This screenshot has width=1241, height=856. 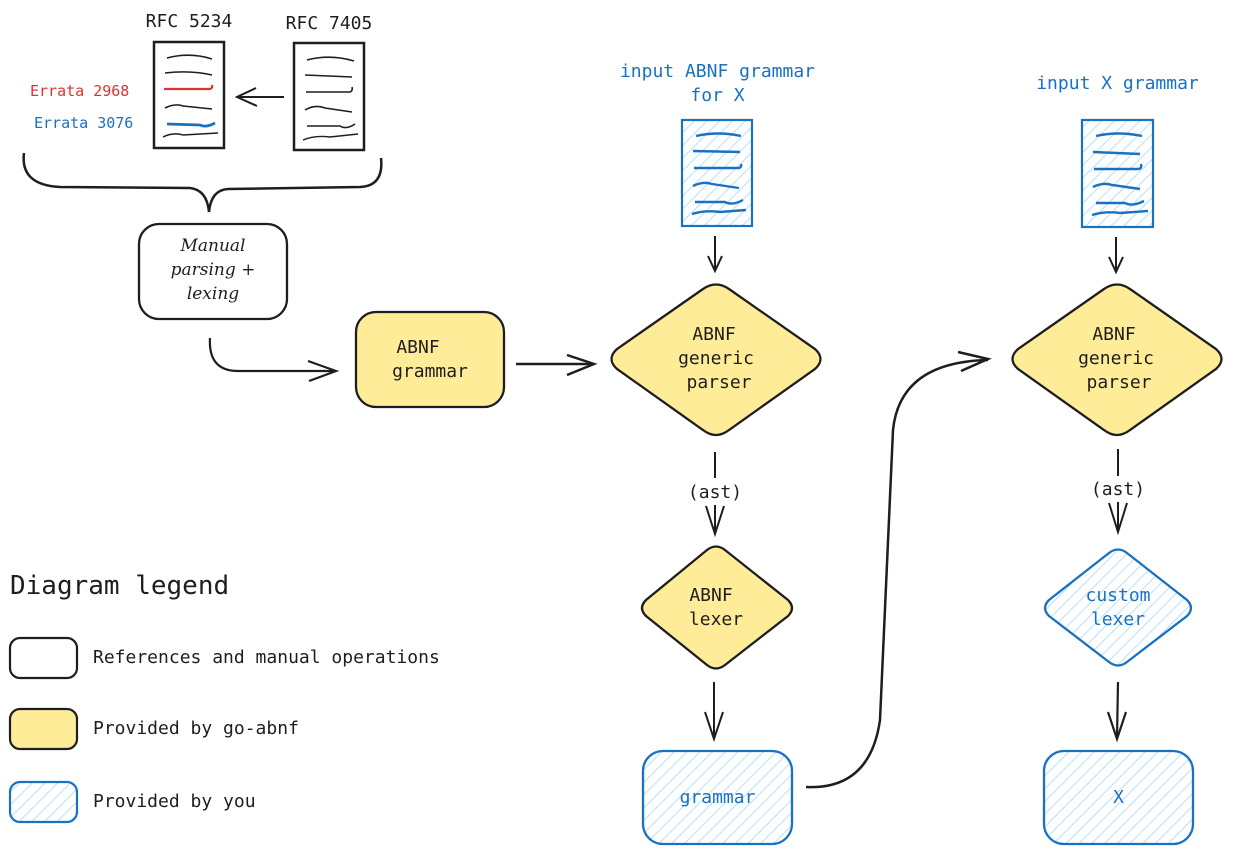 What do you see at coordinates (717, 173) in the screenshot?
I see `input-abnf-grammar-document-icon` at bounding box center [717, 173].